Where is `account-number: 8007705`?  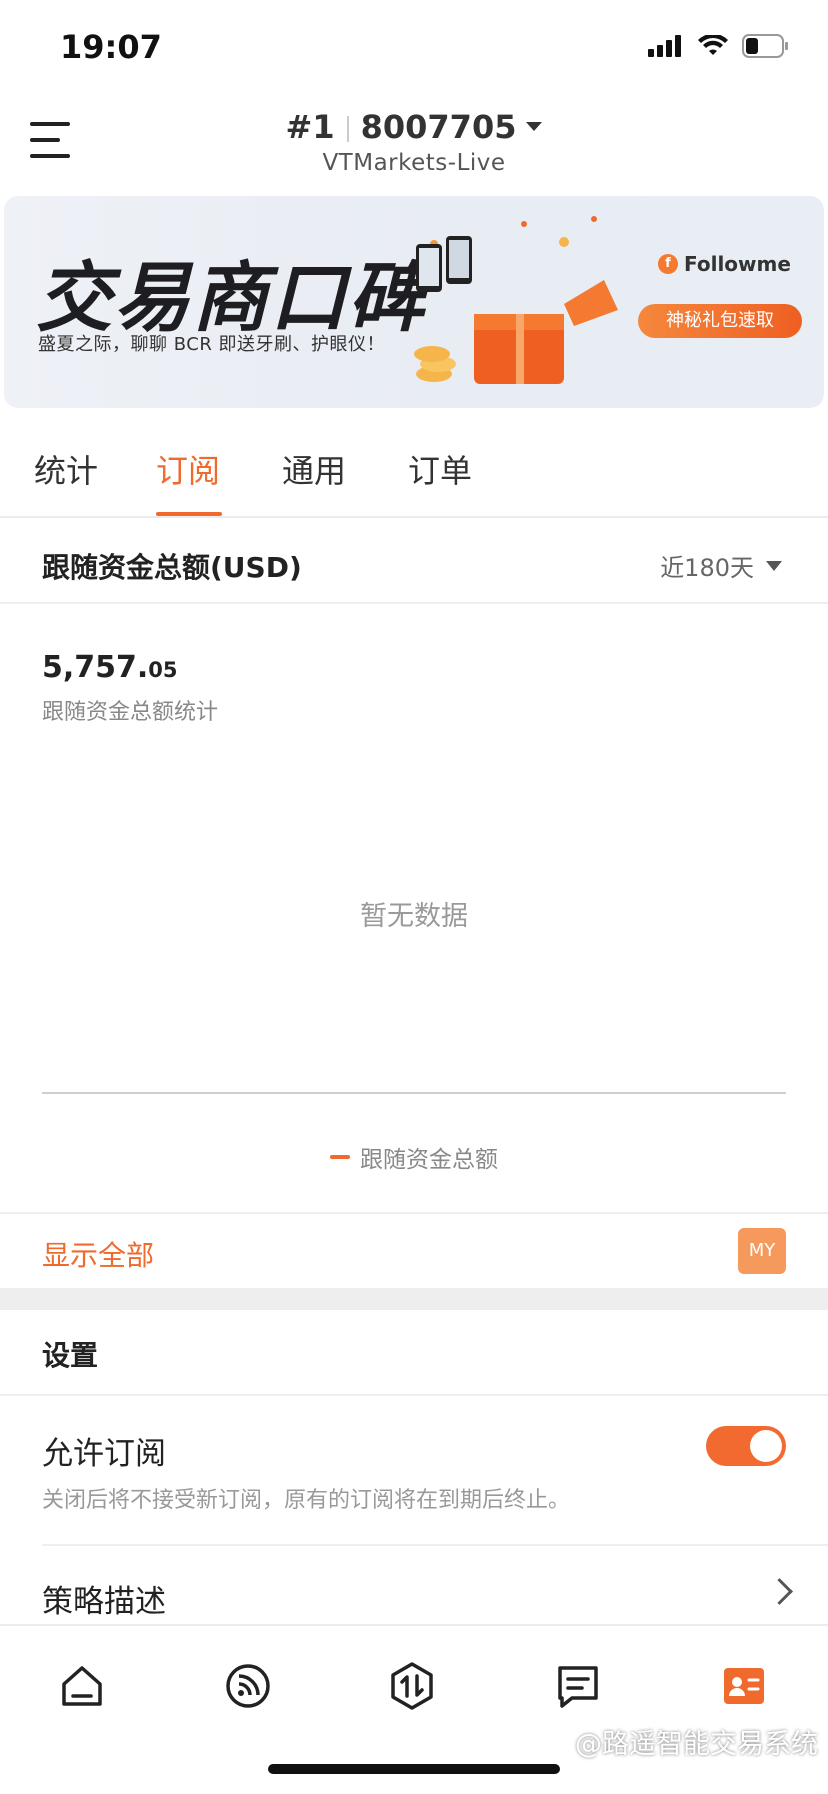
account-number: 8007705 is located at coordinates (438, 127).